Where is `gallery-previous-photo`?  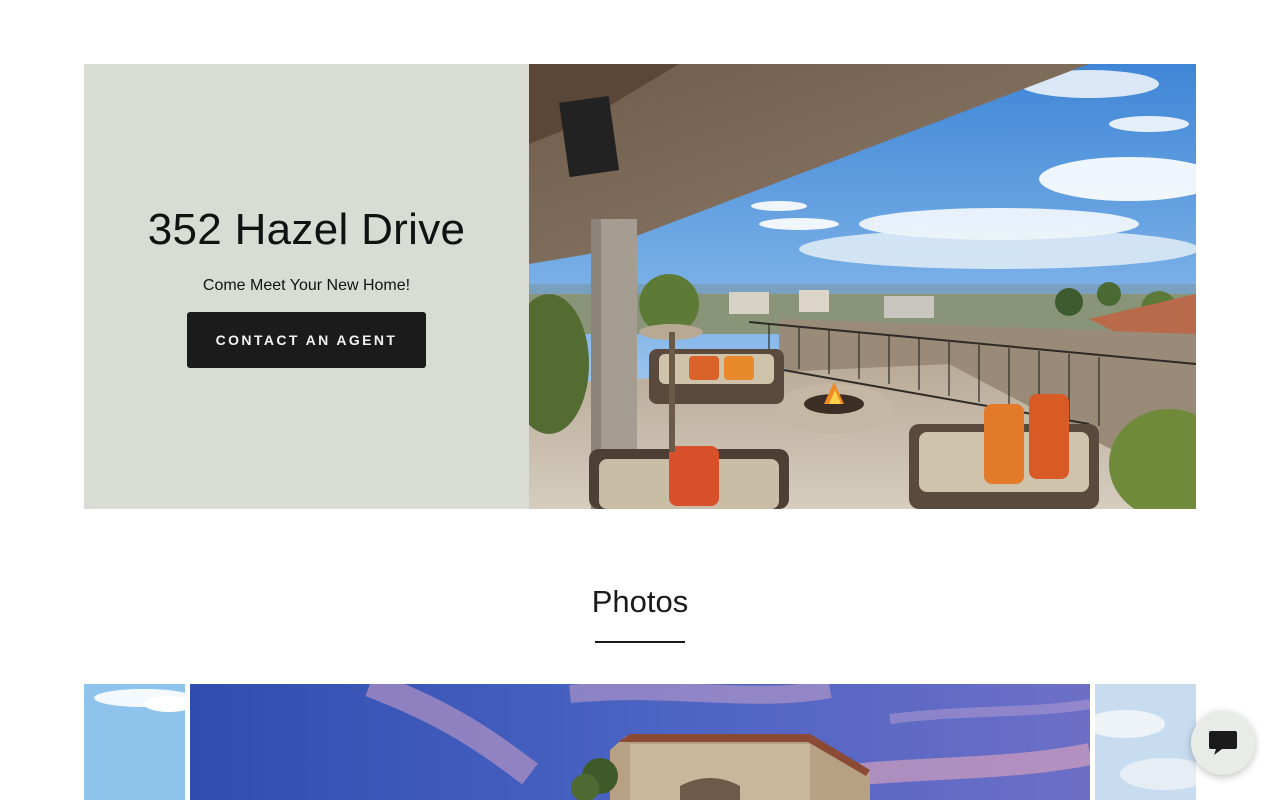
gallery-previous-photo is located at coordinates (134, 742).